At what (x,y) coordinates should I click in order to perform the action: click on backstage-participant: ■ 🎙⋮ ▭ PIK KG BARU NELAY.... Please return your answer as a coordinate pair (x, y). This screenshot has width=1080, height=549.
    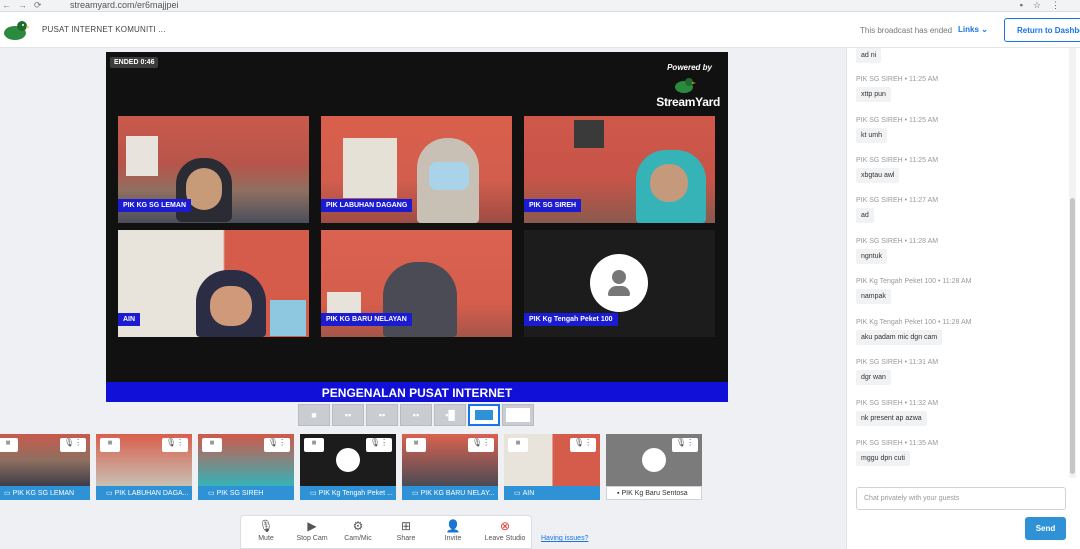
    Looking at the image, I should click on (450, 467).